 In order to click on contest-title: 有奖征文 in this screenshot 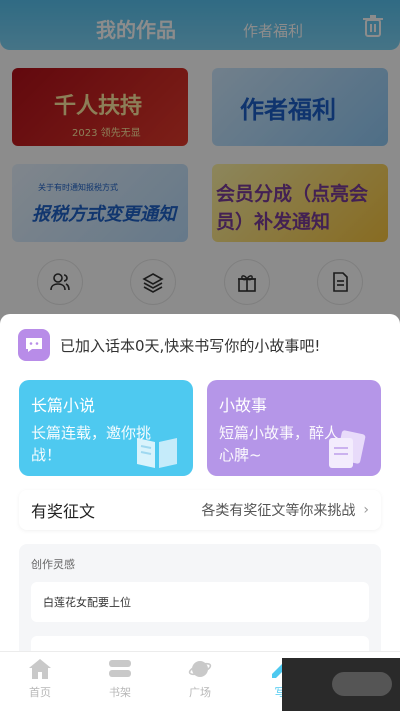, I will do `click(63, 511)`.